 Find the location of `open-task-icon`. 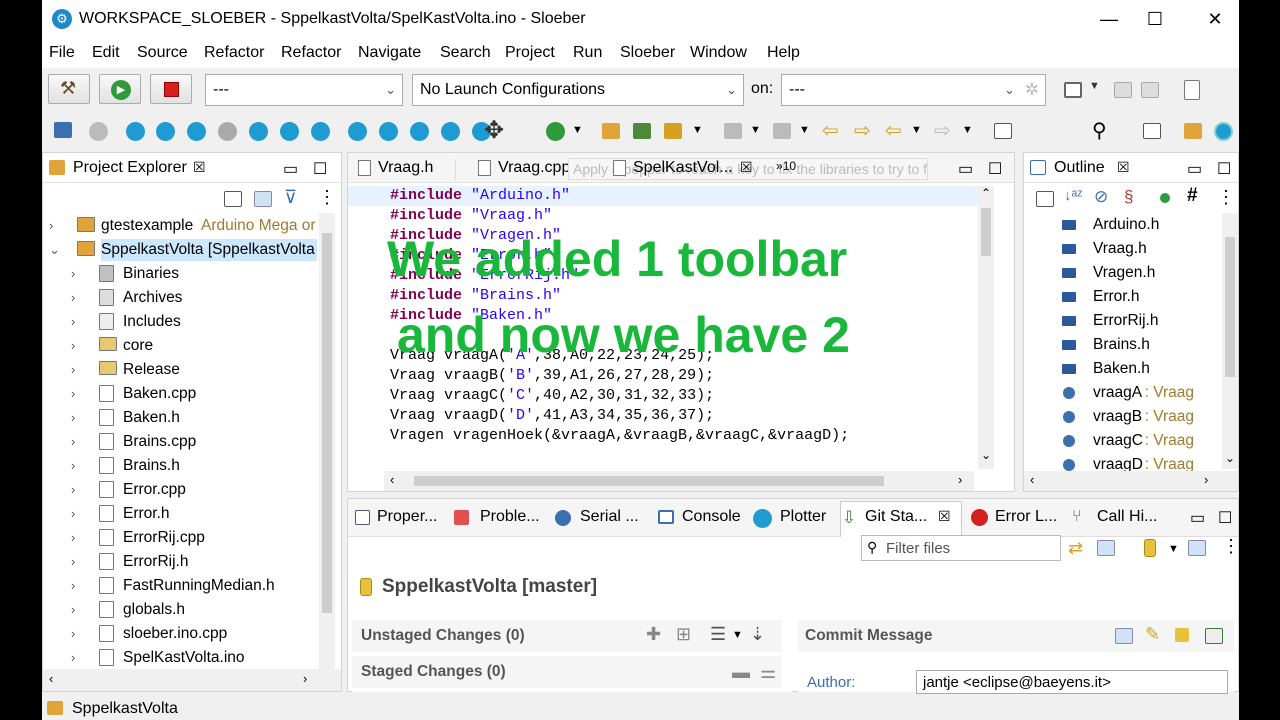

open-task-icon is located at coordinates (642, 131).